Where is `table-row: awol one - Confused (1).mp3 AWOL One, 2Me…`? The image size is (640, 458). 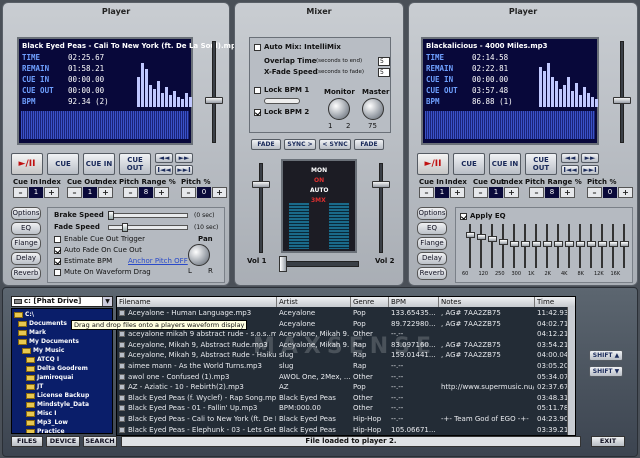 table-row: awol one - Confused (1).mp3 AWOL One, 2Me… is located at coordinates (346, 377).